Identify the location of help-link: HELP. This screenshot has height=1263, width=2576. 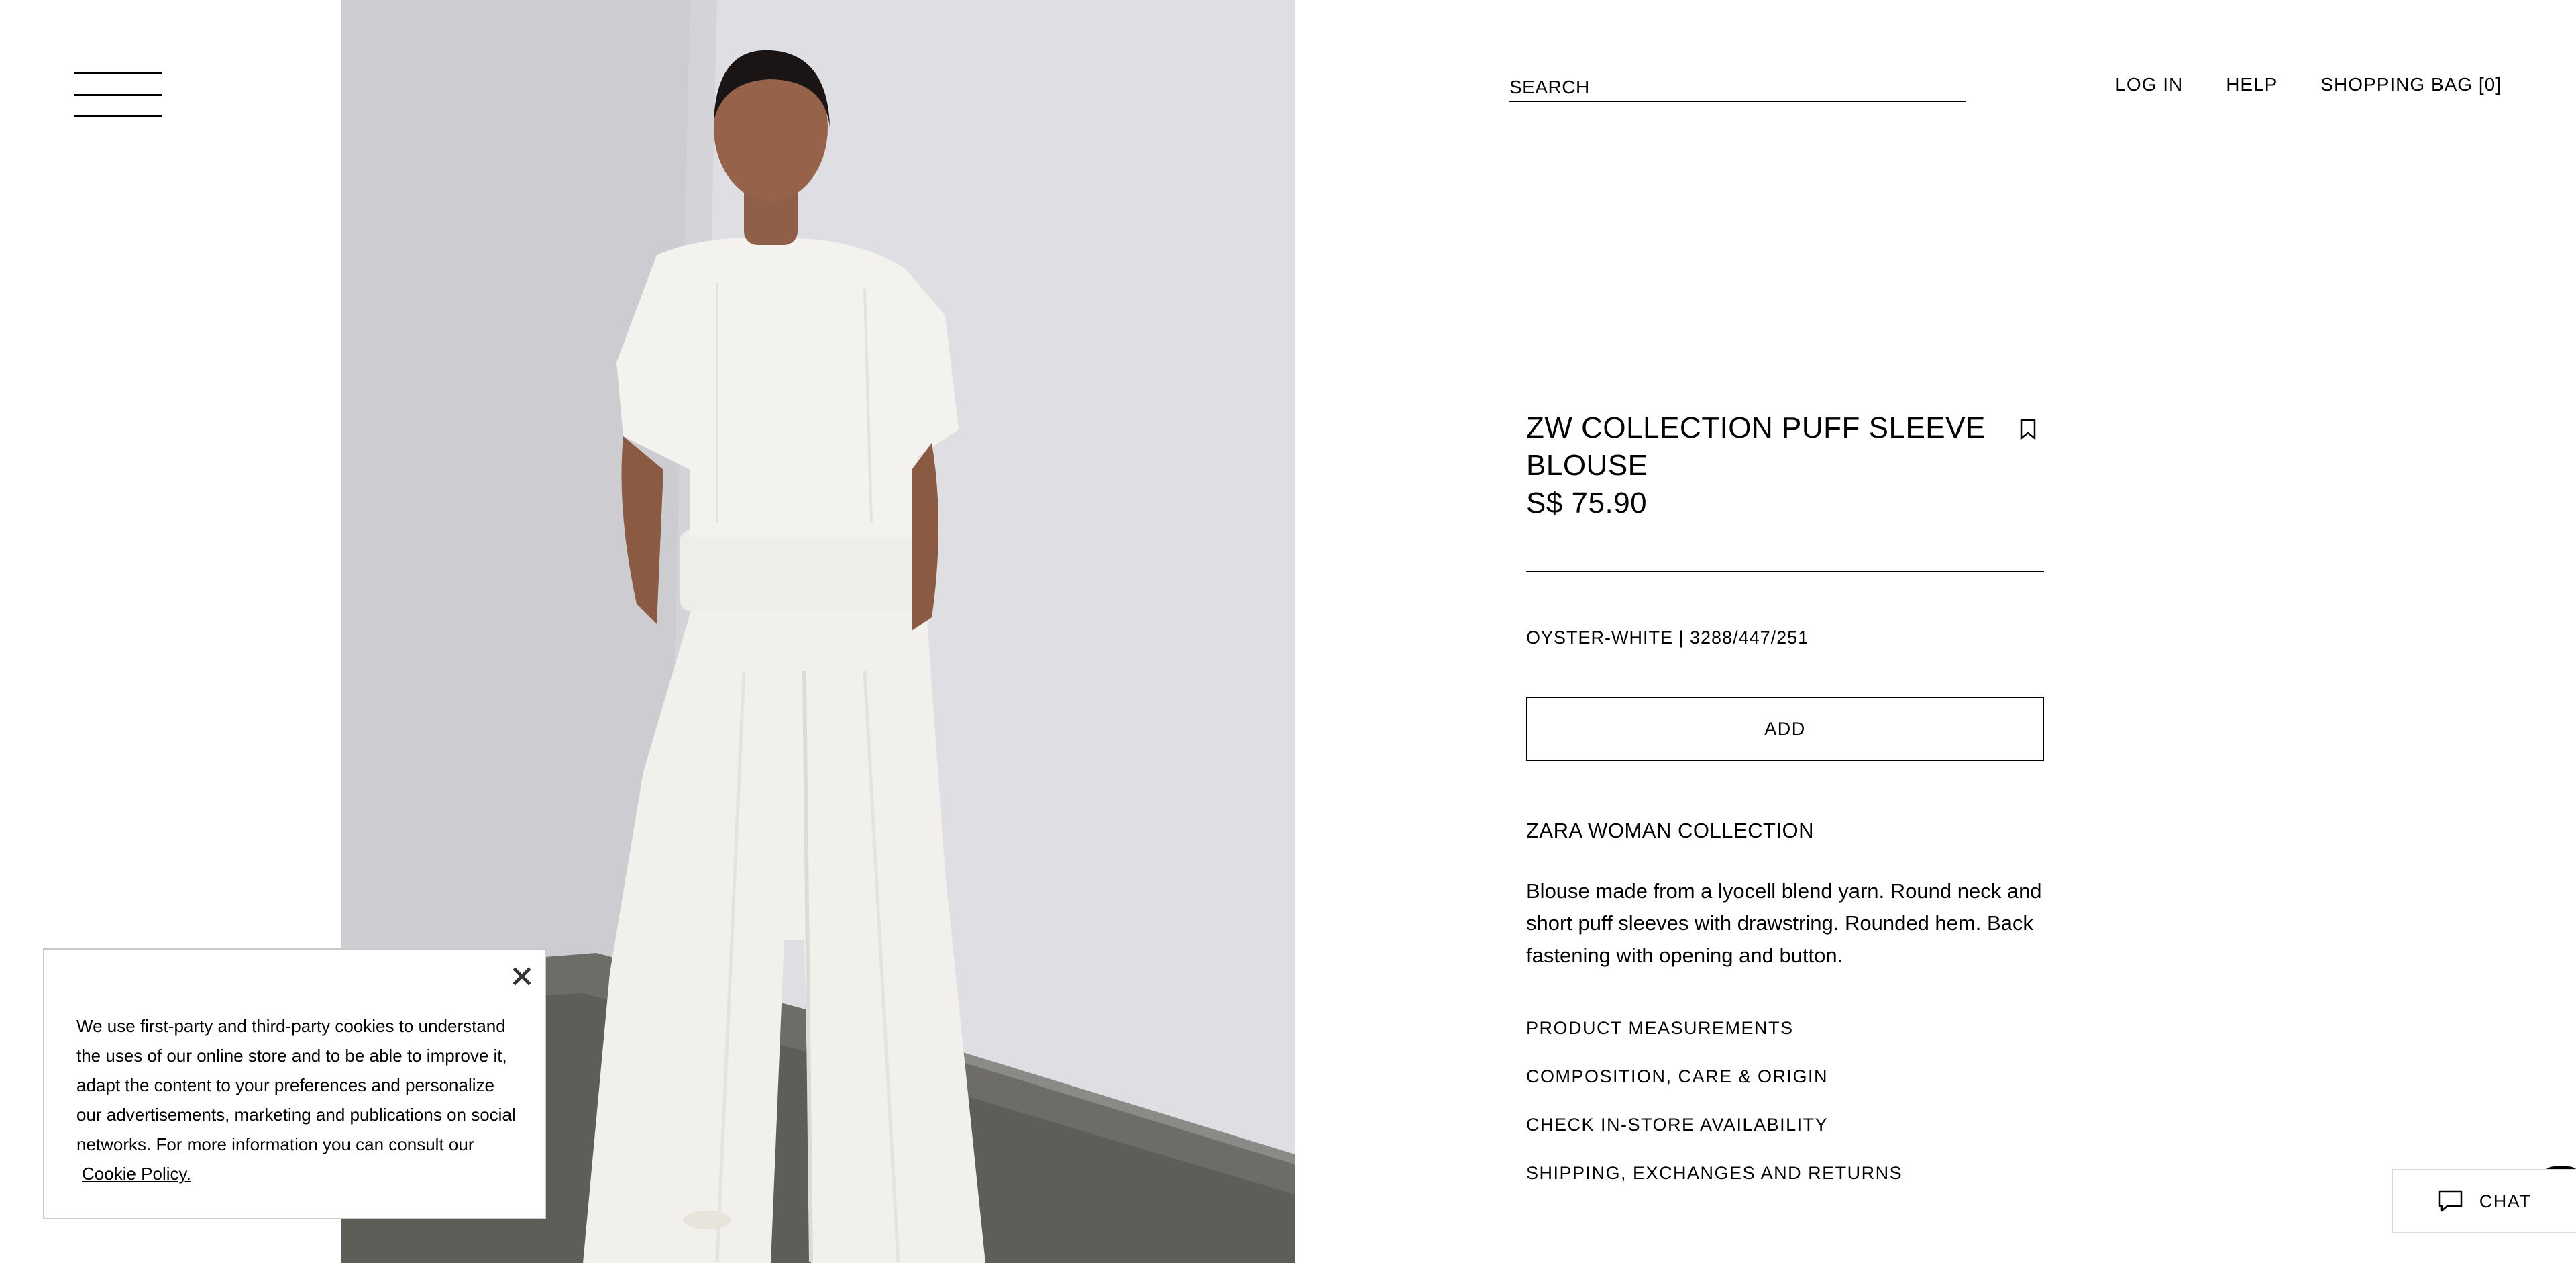
(2251, 85).